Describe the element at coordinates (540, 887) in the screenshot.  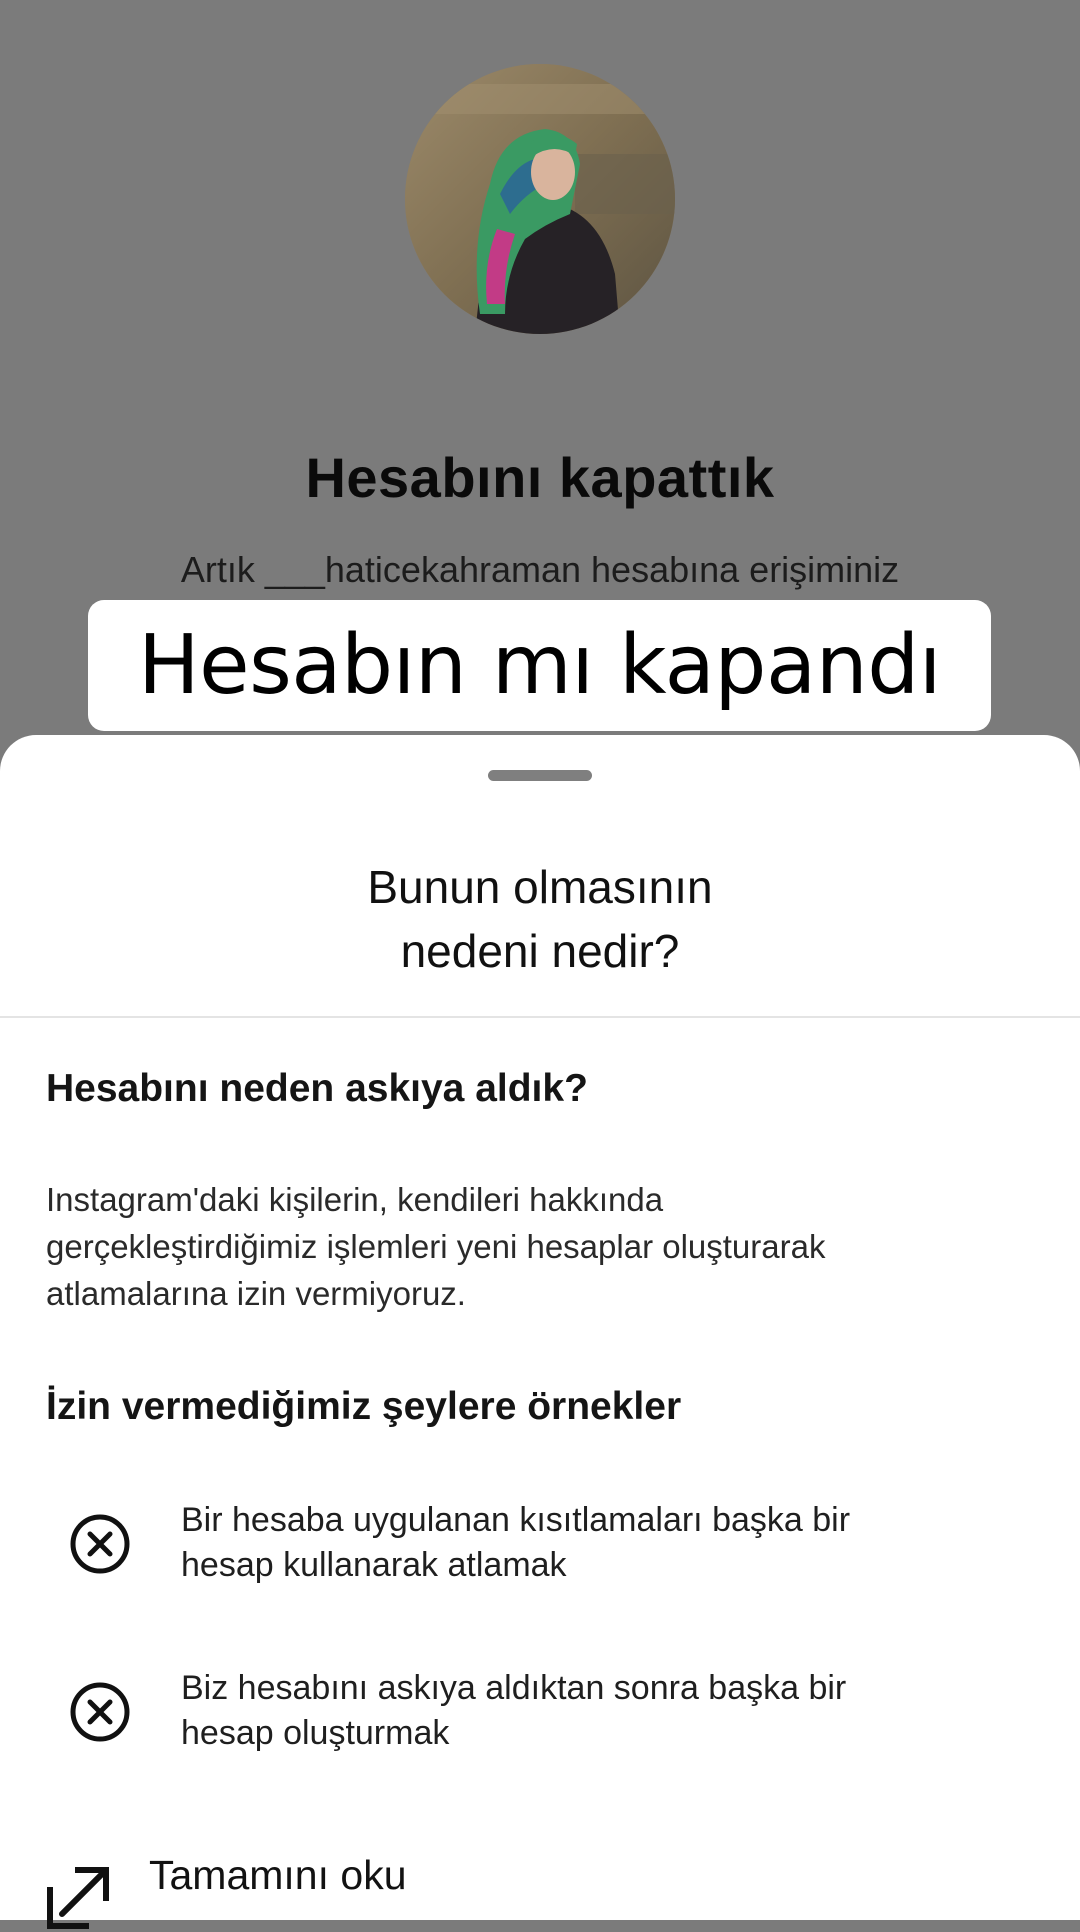
I see `sheet-title-line-1: Bunun olmasının` at that location.